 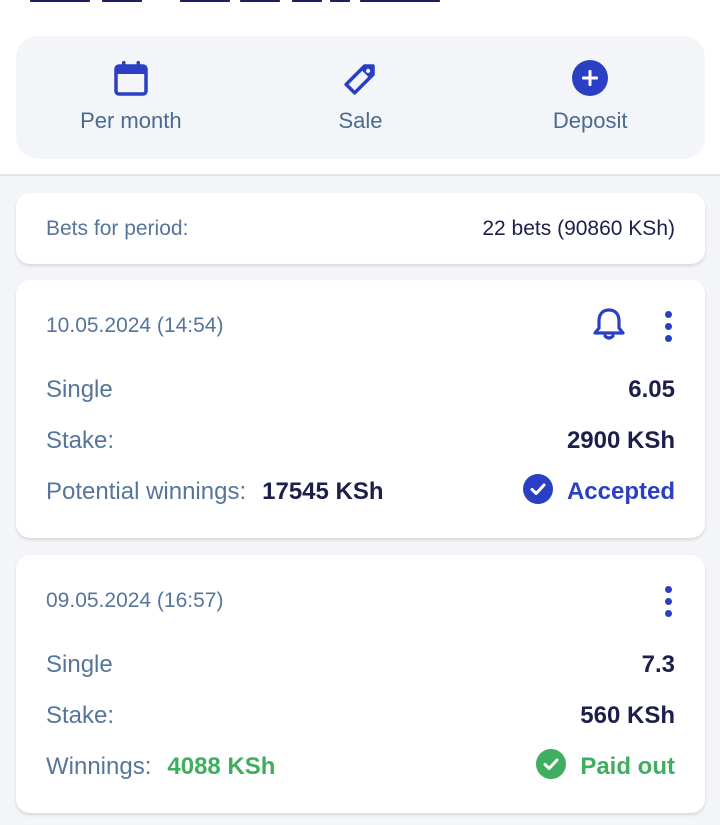 I want to click on status-badge: Paid out, so click(x=605, y=767).